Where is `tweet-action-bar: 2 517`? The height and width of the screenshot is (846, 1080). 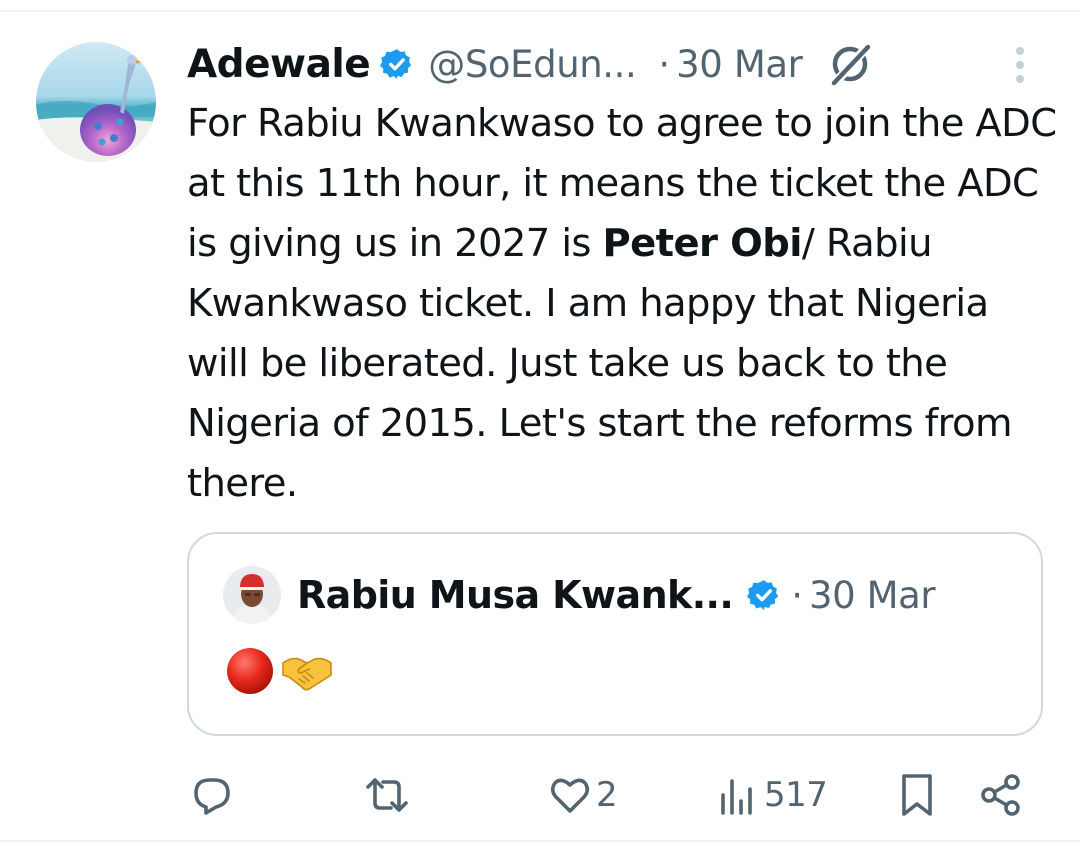 tweet-action-bar: 2 517 is located at coordinates (540, 795).